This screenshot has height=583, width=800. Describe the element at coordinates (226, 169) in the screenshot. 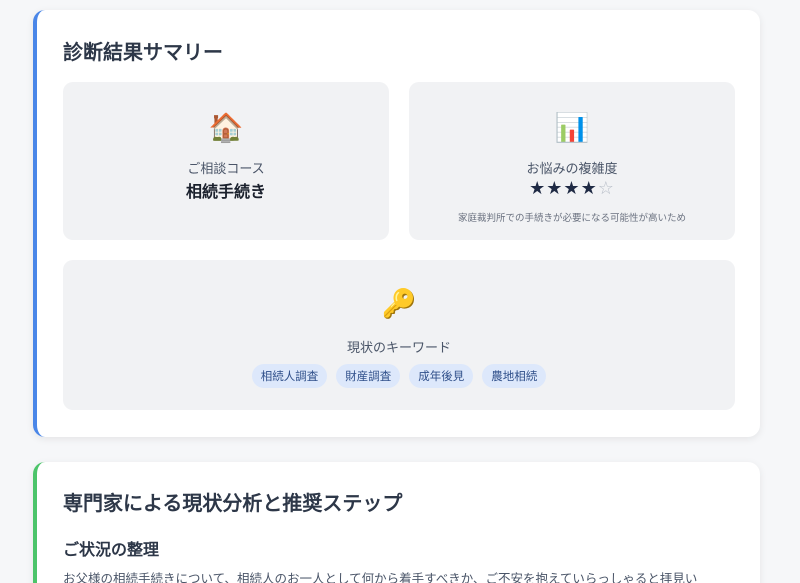

I see `course-label: ご相談コース` at that location.